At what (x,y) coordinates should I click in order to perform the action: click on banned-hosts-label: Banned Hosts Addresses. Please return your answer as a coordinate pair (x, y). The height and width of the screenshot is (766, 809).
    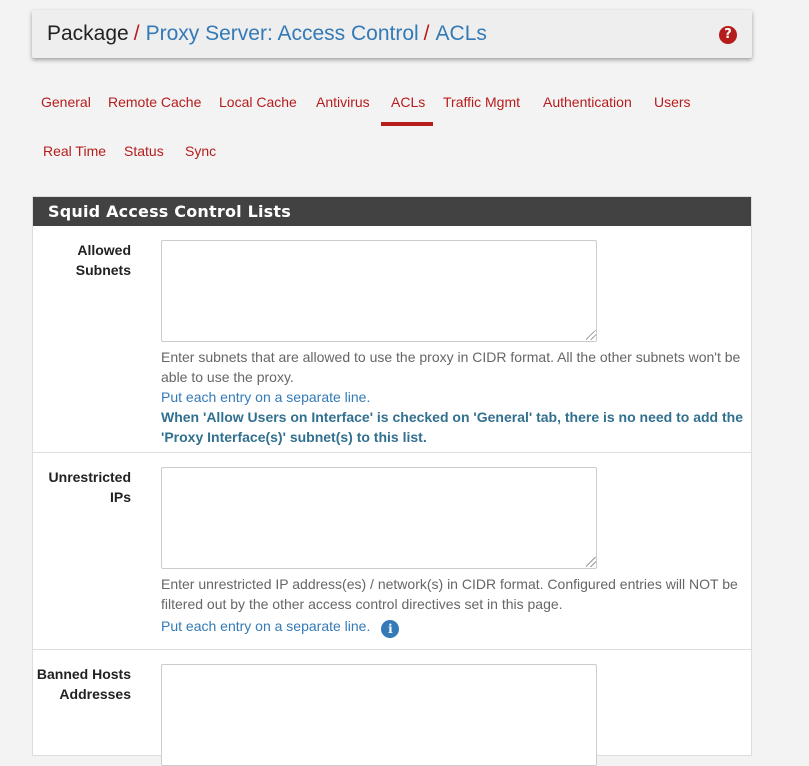
    Looking at the image, I should click on (83, 684).